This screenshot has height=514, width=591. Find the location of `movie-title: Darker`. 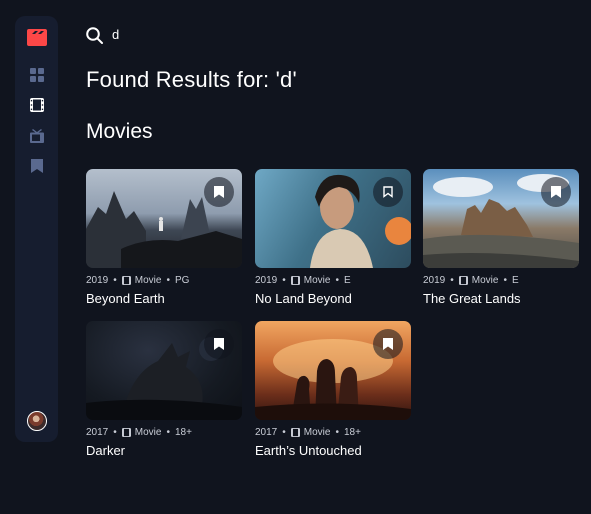

movie-title: Darker is located at coordinates (164, 450).